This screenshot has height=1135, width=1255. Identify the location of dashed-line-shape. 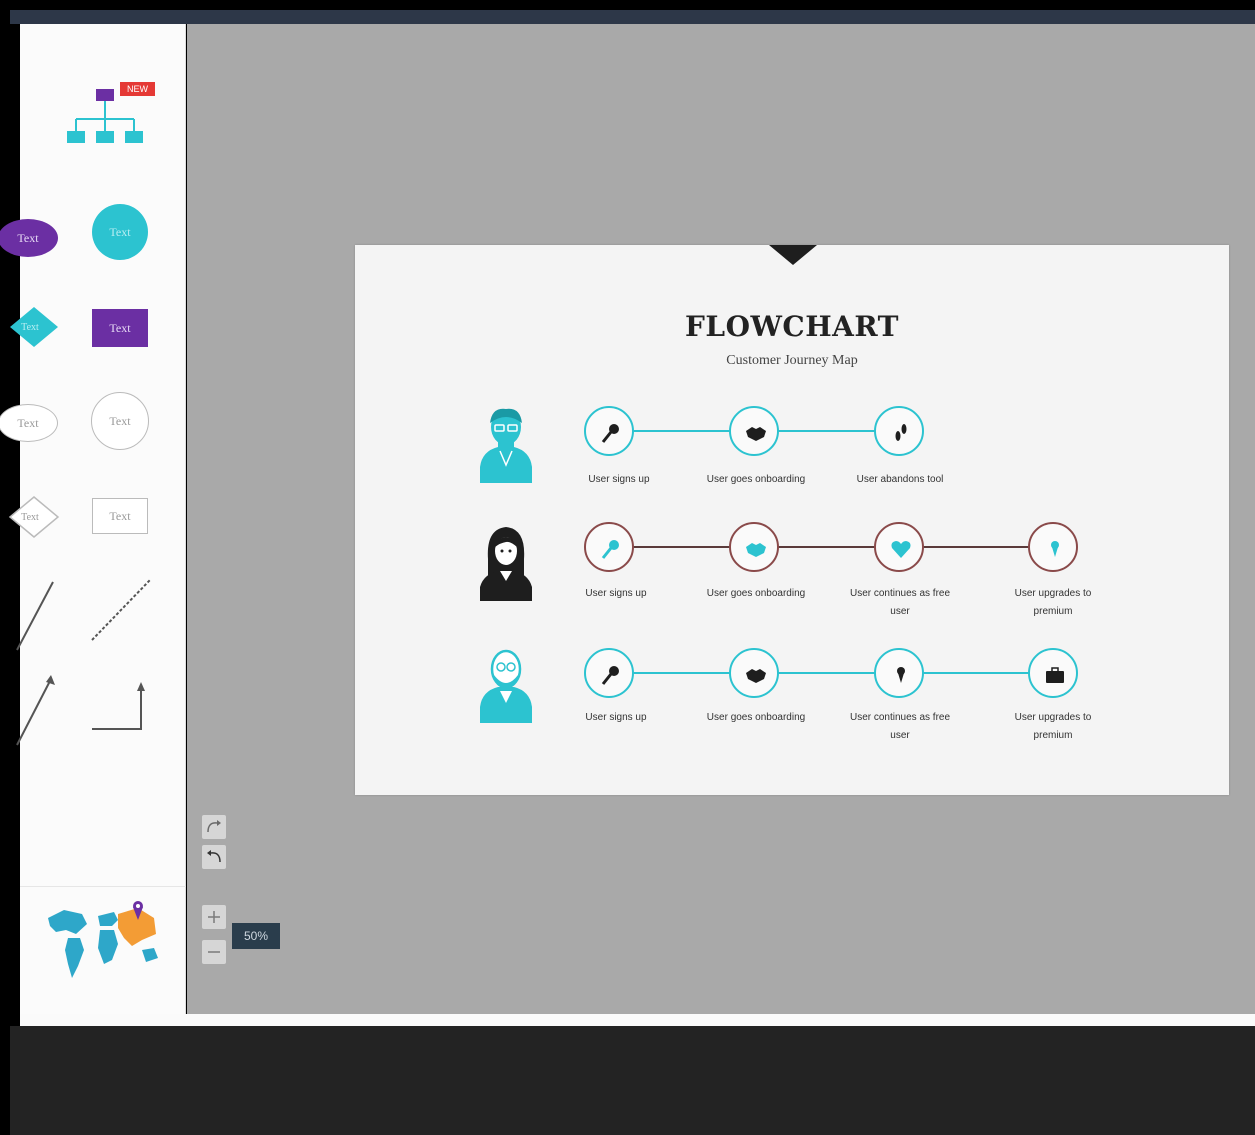
(125, 609).